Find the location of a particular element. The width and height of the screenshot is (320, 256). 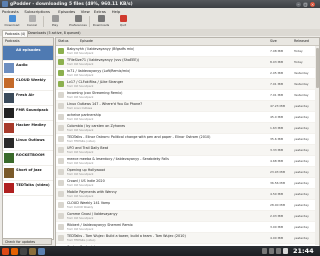

podcast-item: Linux Outlaws is located at coordinates (28, 143).